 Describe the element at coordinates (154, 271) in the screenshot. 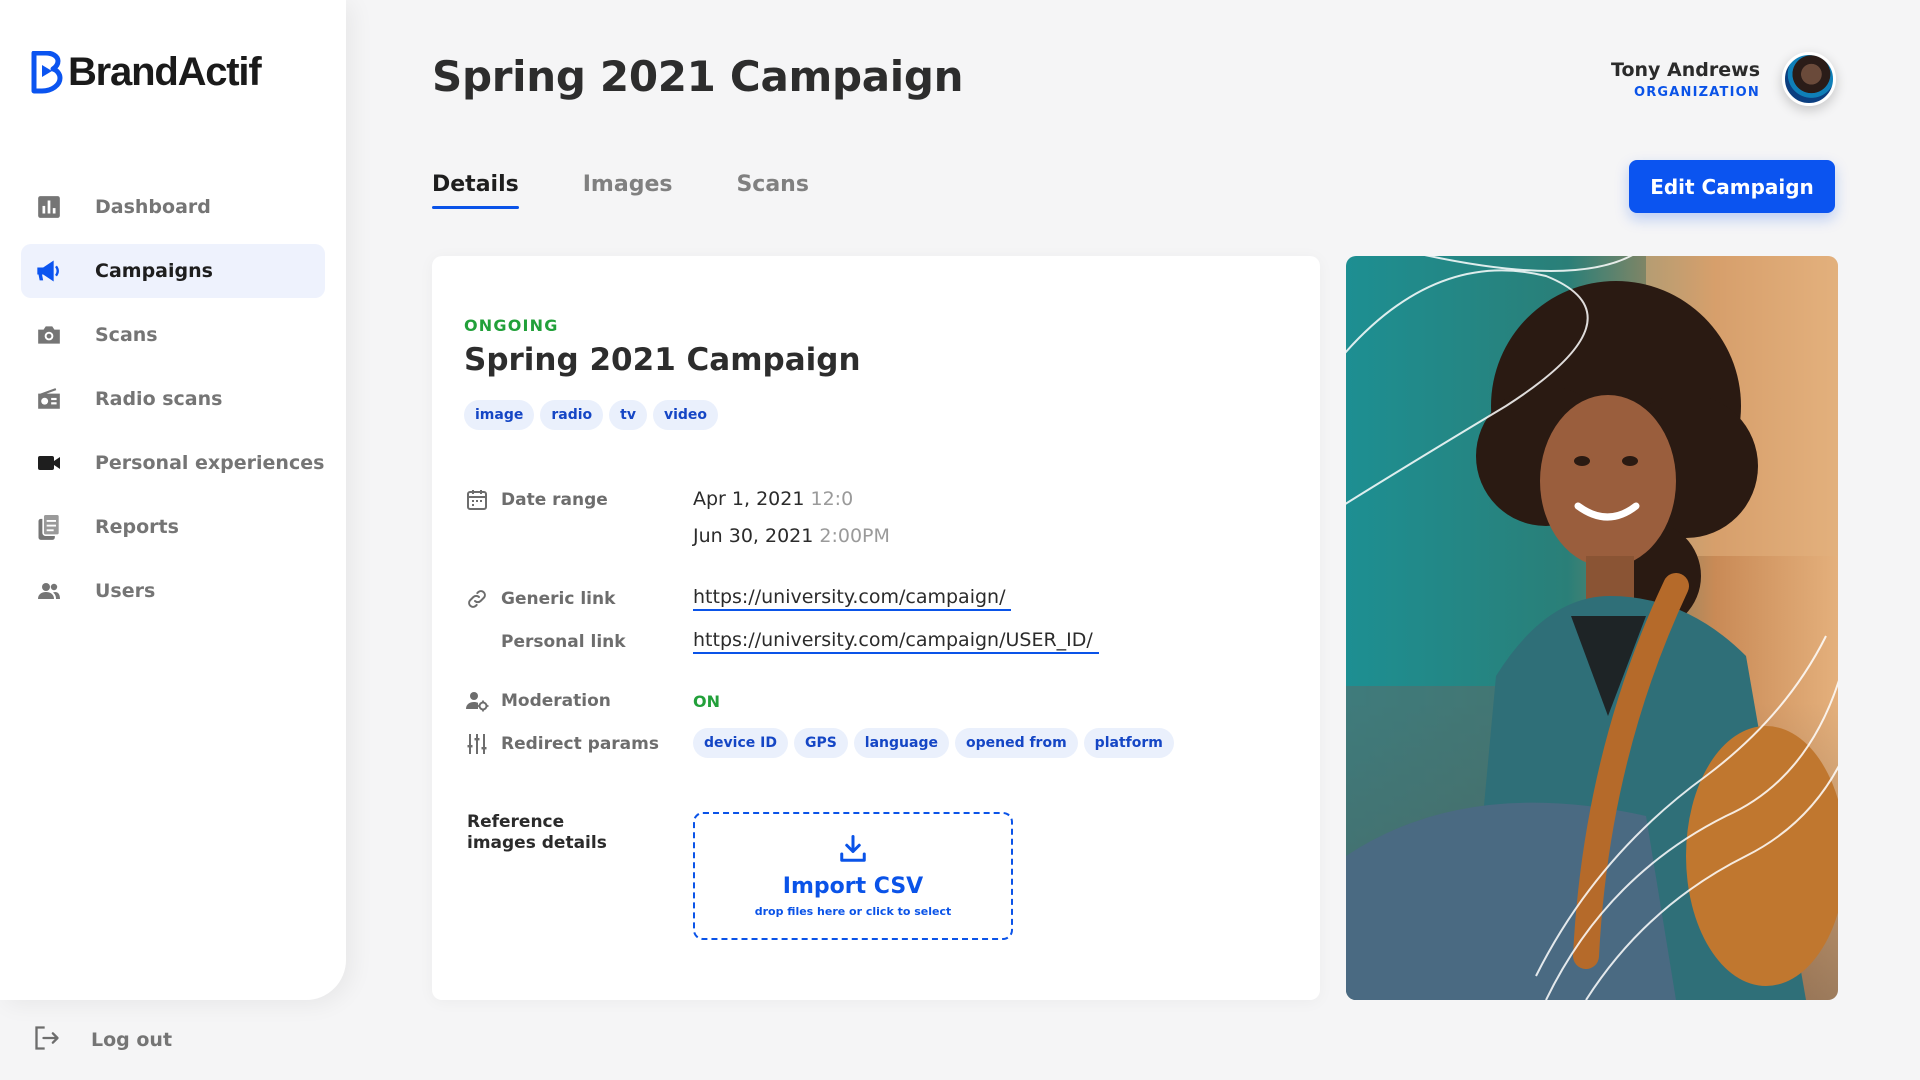

I see `sidebar-item-label: Campaigns` at that location.